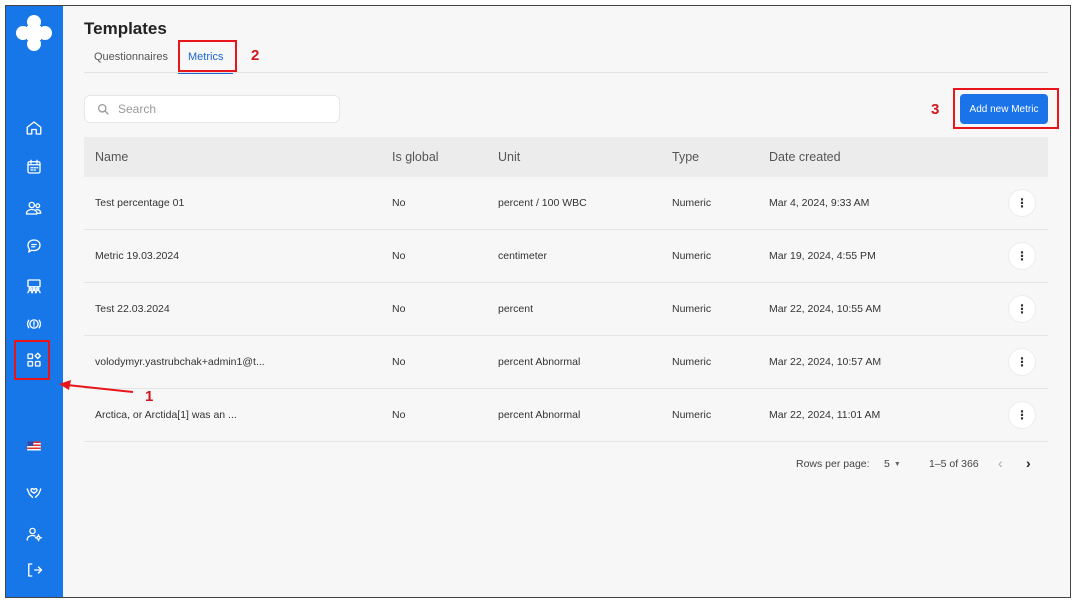  I want to click on heart-hands-icon, so click(34, 492).